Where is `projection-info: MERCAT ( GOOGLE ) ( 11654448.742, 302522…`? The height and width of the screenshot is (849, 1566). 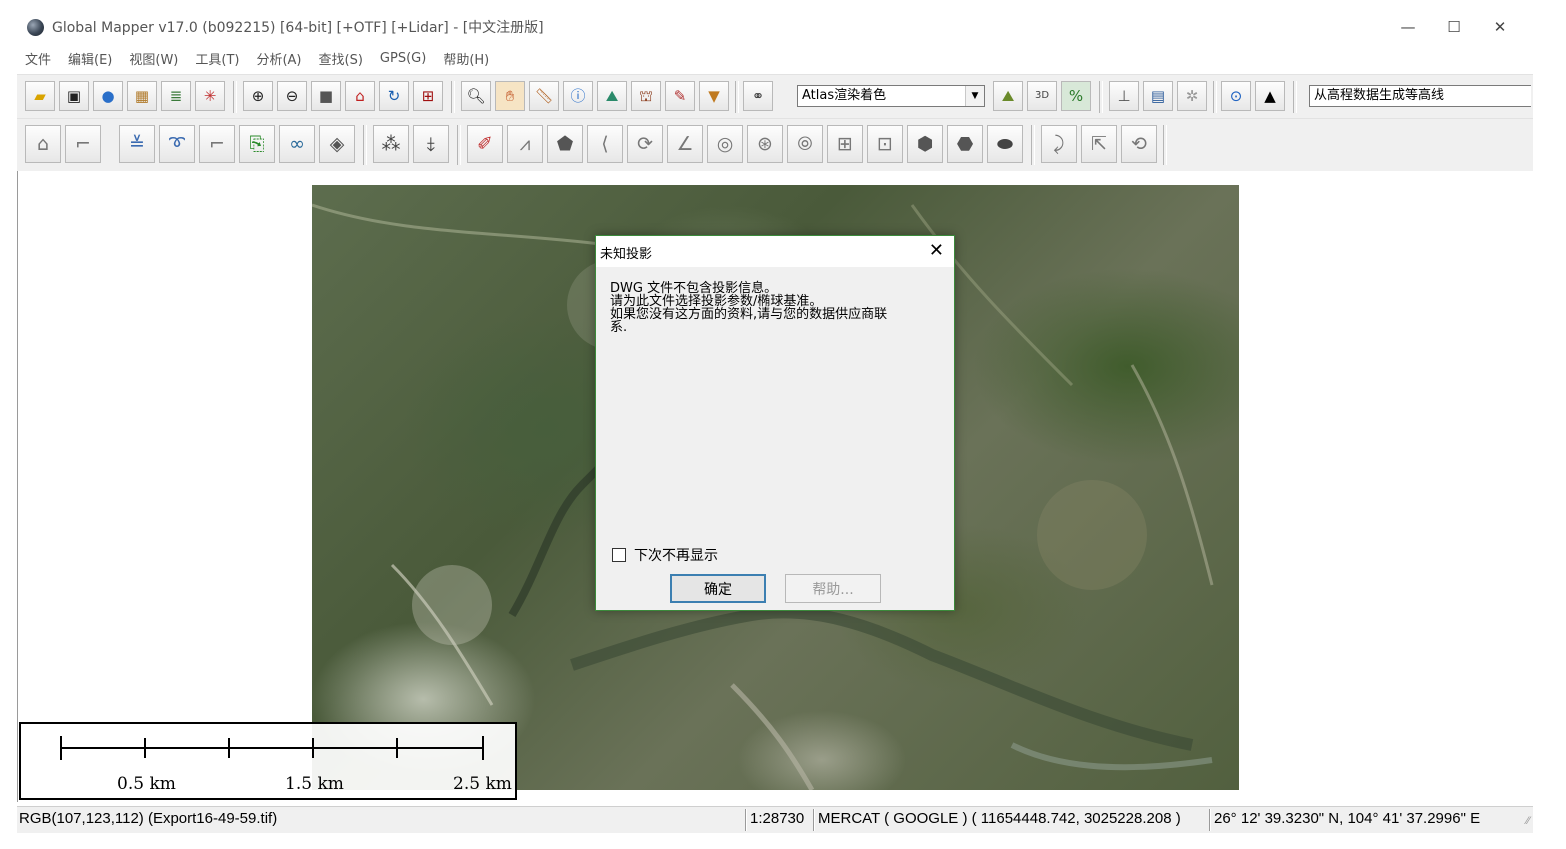 projection-info: MERCAT ( GOOGLE ) ( 11654448.742, 302522… is located at coordinates (999, 818).